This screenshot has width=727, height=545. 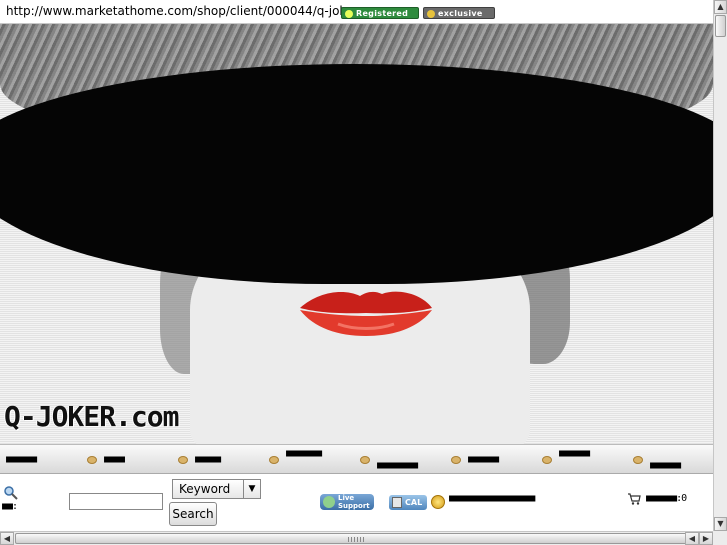 What do you see at coordinates (438, 502) in the screenshot?
I see `coin-icon` at bounding box center [438, 502].